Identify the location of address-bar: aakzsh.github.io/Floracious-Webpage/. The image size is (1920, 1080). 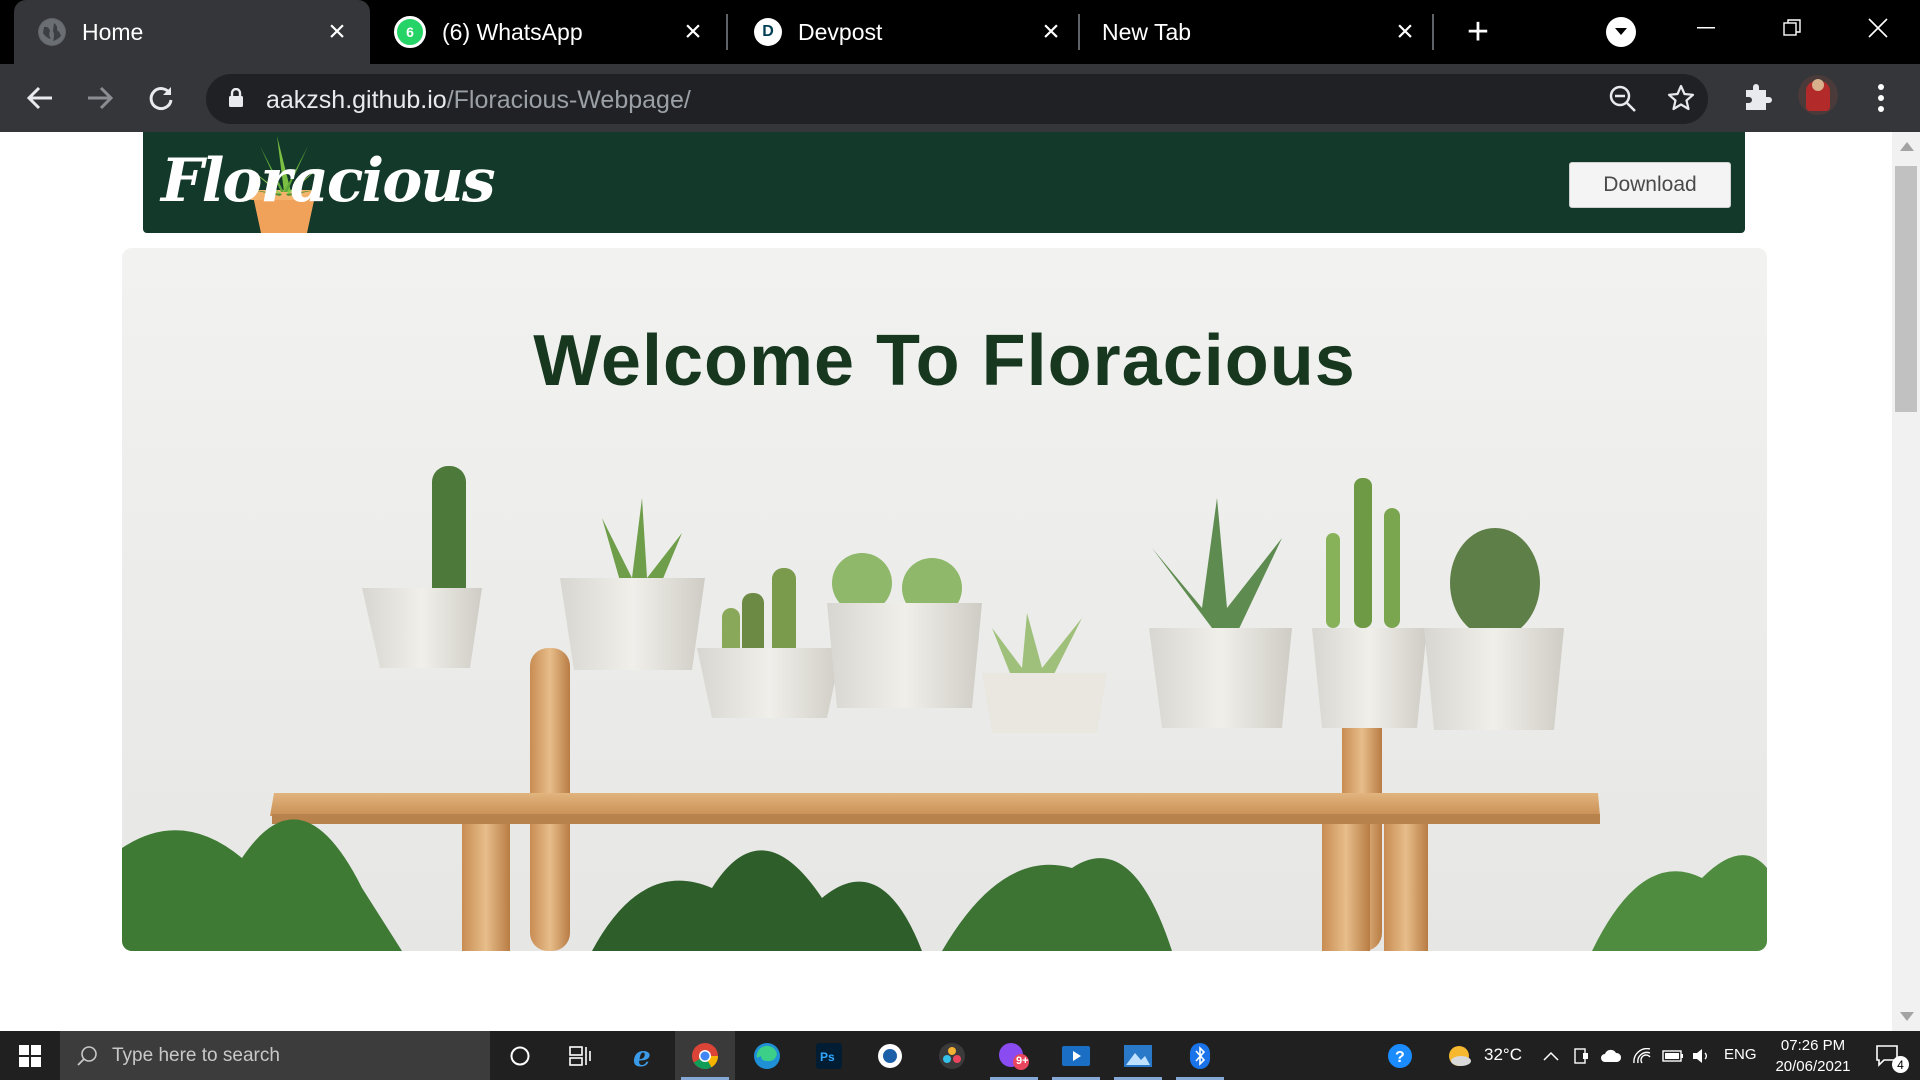
(957, 99).